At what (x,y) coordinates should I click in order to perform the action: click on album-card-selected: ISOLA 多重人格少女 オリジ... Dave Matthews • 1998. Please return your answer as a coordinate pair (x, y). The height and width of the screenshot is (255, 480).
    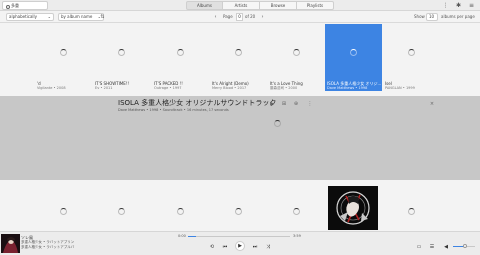
    Looking at the image, I should click on (353, 57).